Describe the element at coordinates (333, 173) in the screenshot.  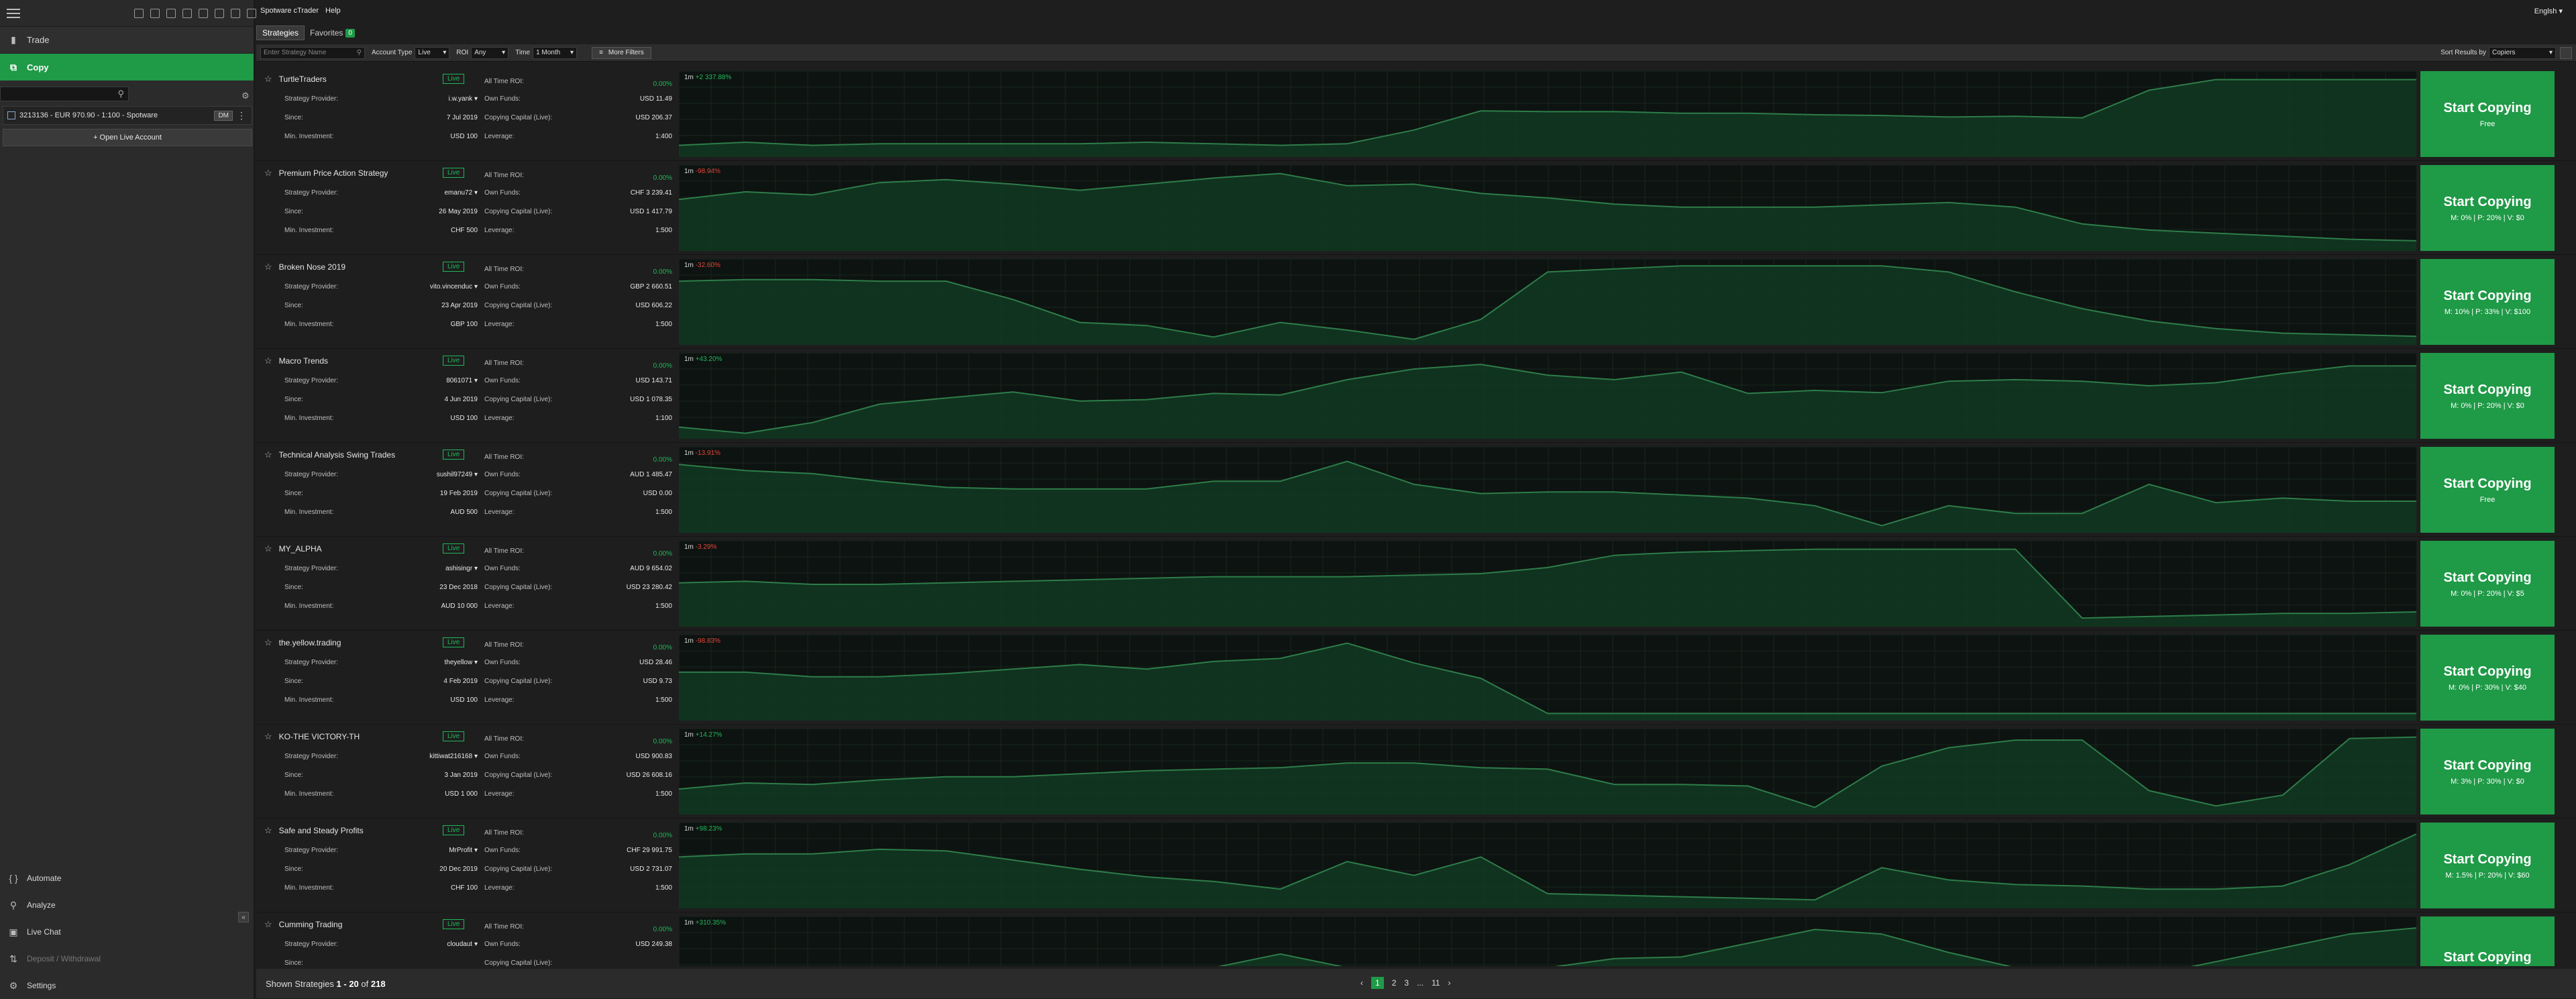
I see `strategy-name: Premium Price Action Strategy` at that location.